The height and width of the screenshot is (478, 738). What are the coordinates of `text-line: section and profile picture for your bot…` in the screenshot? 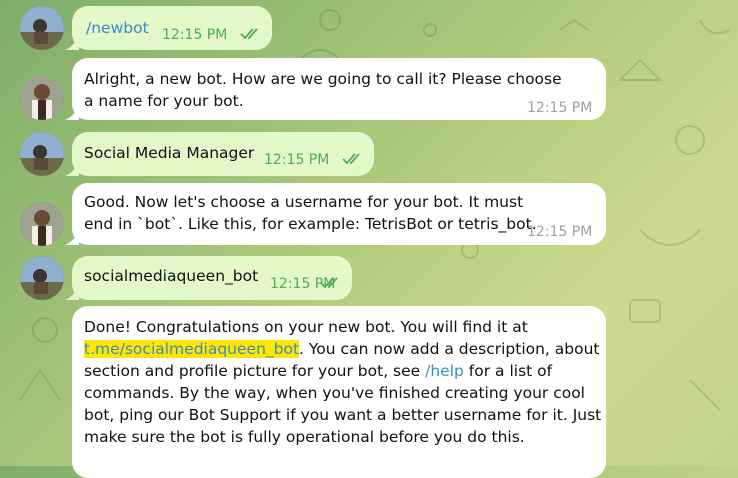 It's located at (344, 371).